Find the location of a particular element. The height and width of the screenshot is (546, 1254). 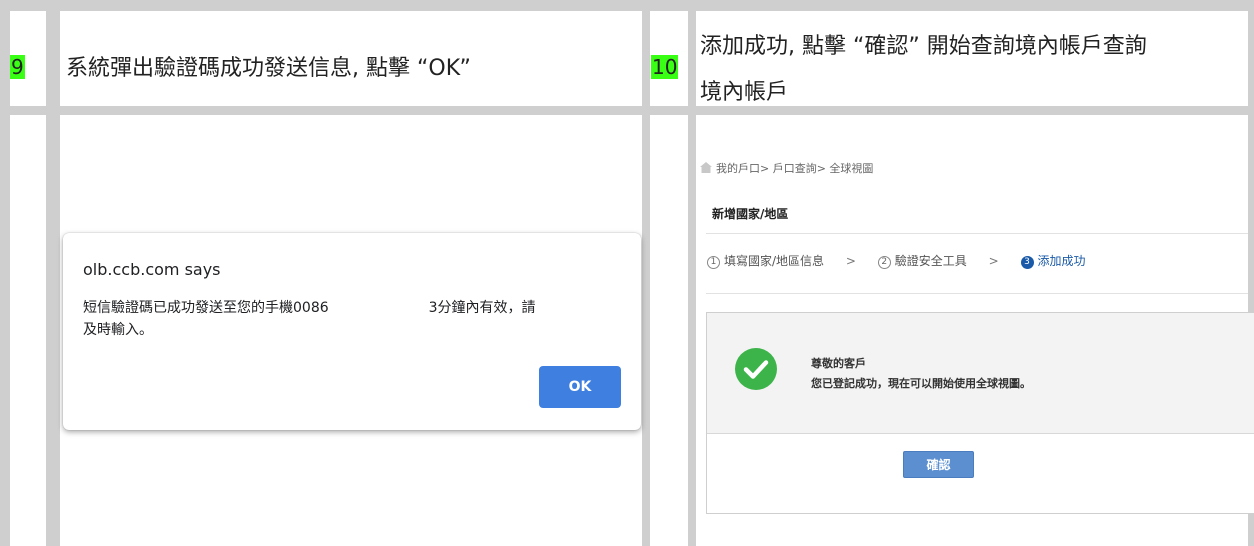

step-1: 1 填寫國家/地區信息 is located at coordinates (766, 261).